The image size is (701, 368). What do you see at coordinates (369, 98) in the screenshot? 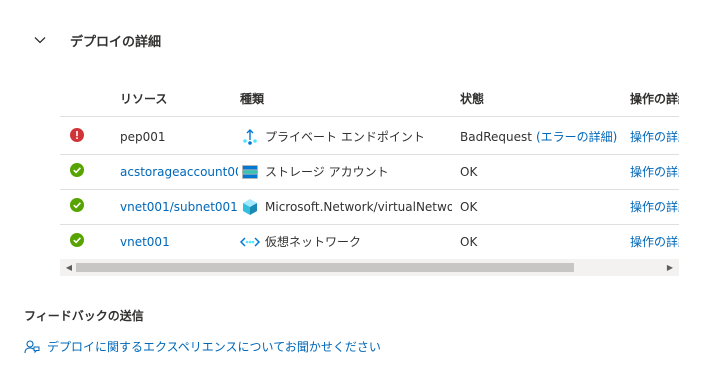
I see `table-header: リソース 種類 状態 操作の詳細` at bounding box center [369, 98].